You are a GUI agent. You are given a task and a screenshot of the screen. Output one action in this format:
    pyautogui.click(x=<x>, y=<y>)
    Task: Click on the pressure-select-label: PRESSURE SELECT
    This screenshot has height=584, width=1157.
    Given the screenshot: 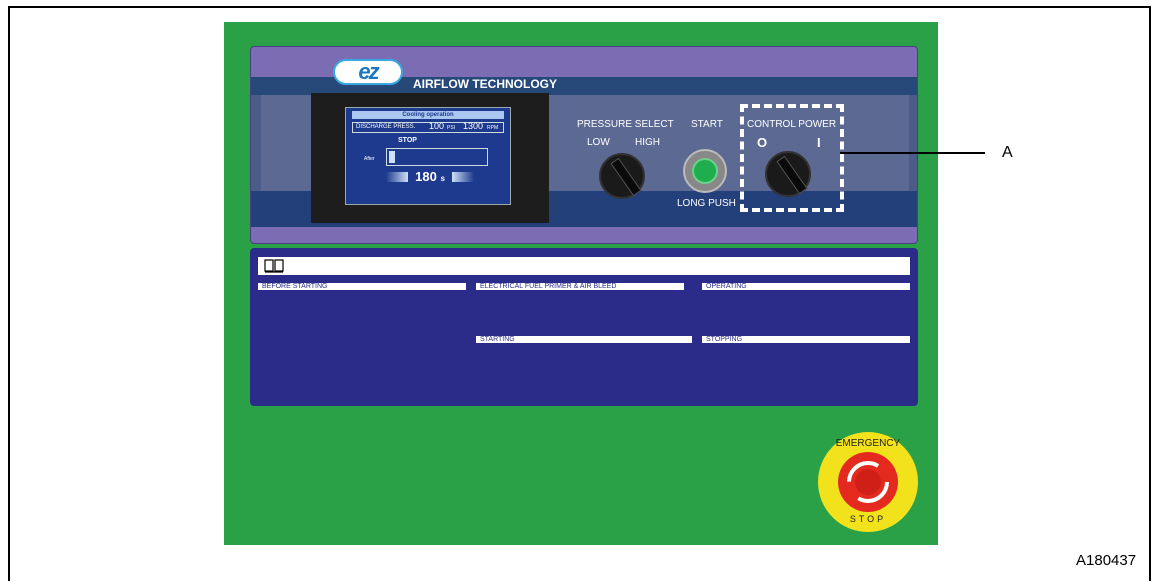 What is the action you would take?
    pyautogui.click(x=625, y=124)
    